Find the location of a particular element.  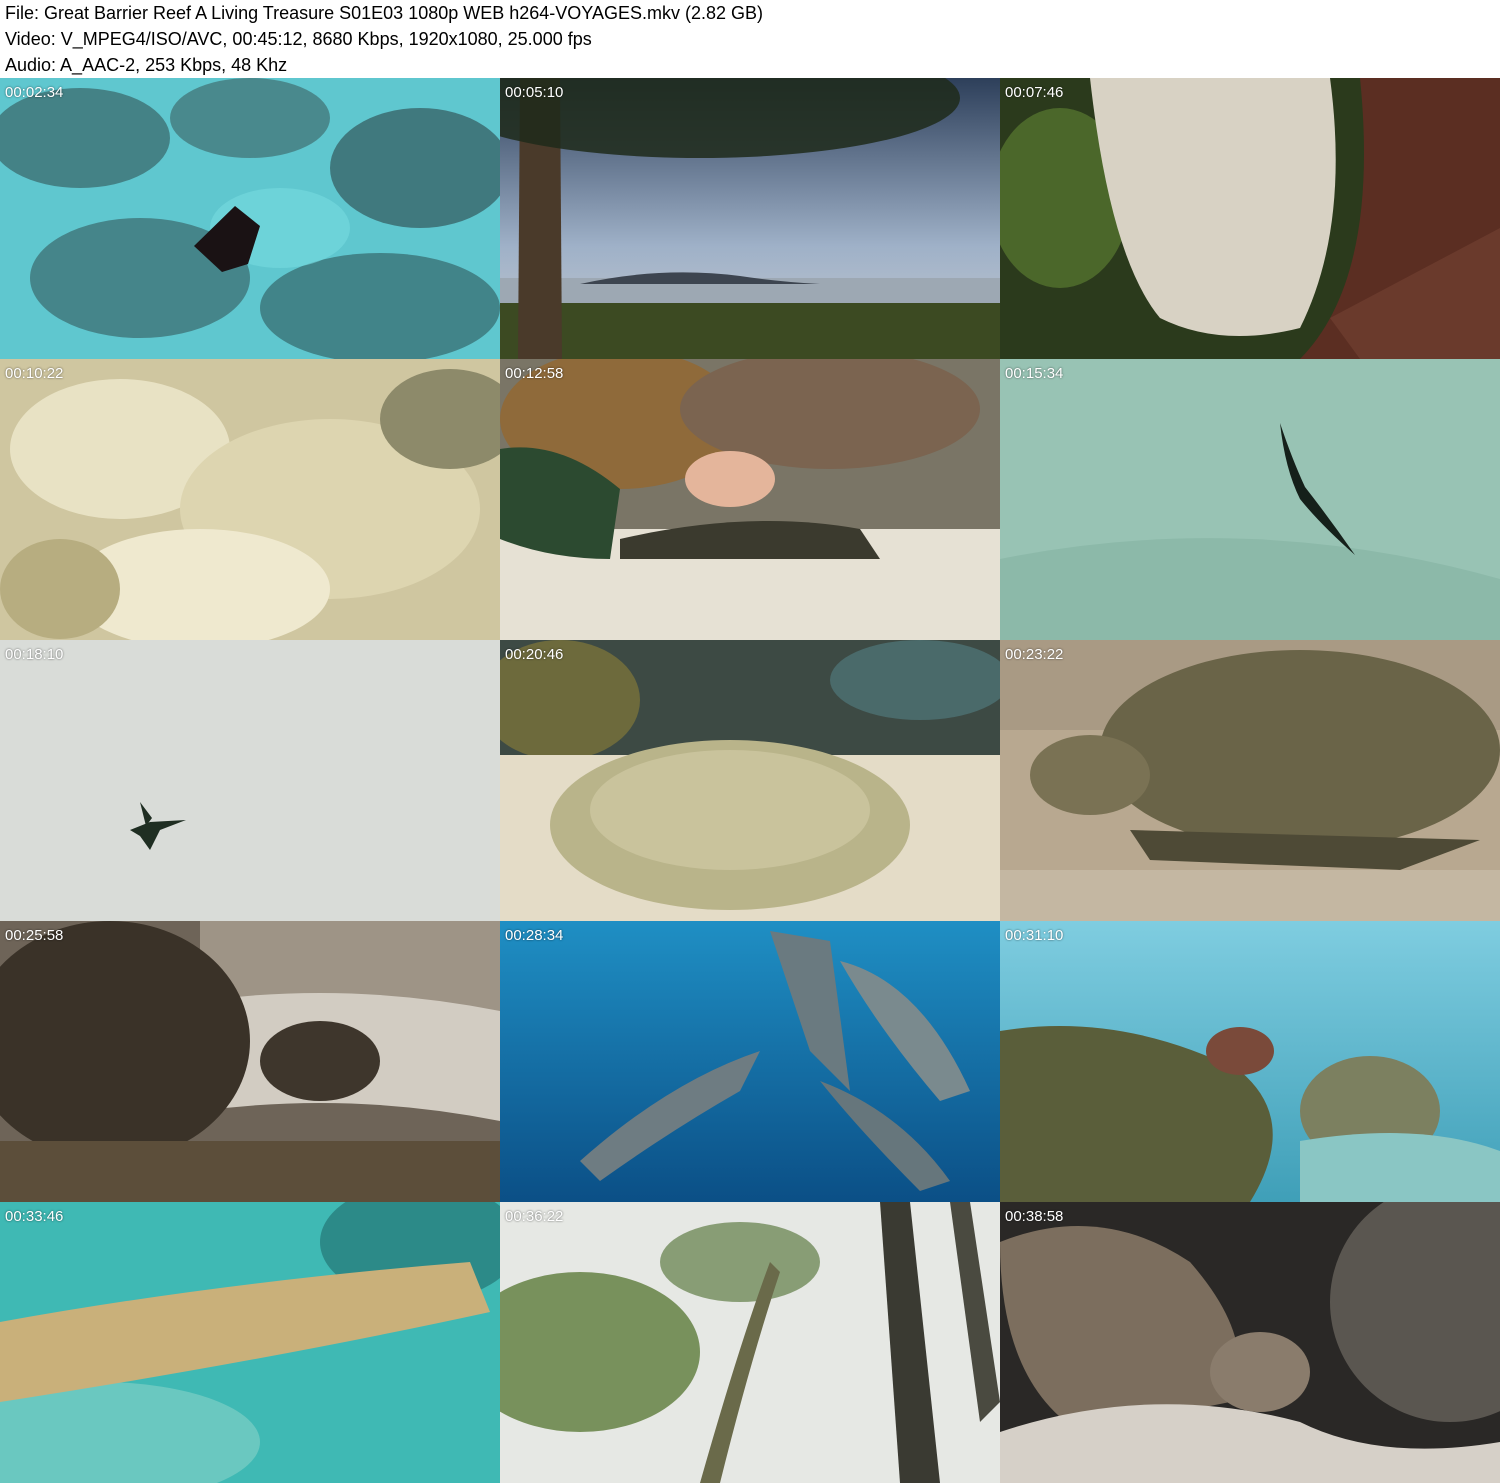

thumbnail-tile: 00:31:10 is located at coordinates (1250, 1061).